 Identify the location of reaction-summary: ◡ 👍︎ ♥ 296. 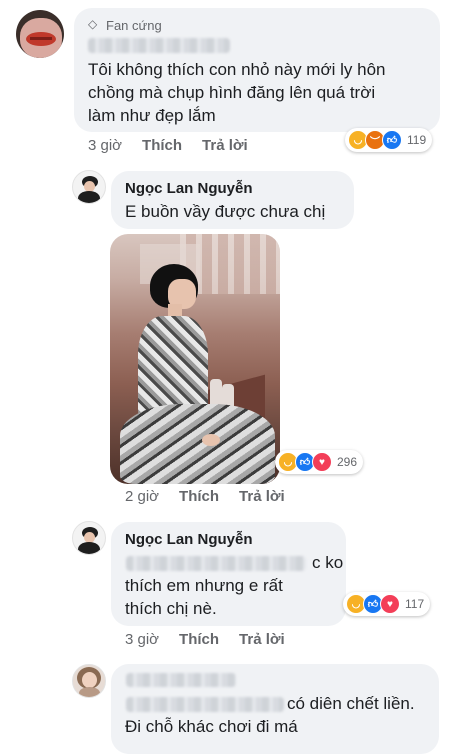
(319, 462).